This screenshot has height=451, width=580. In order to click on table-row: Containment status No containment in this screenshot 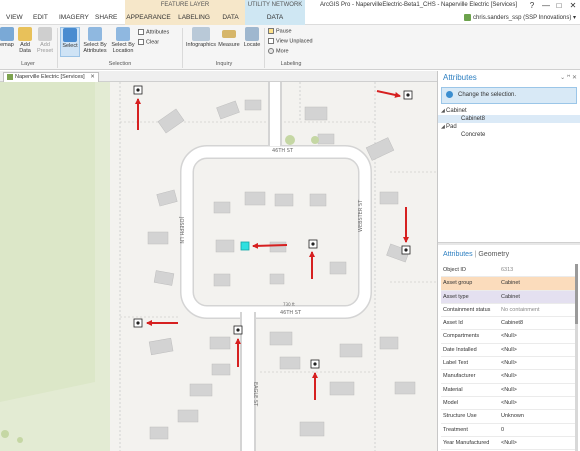, I will do `click(508, 311)`.